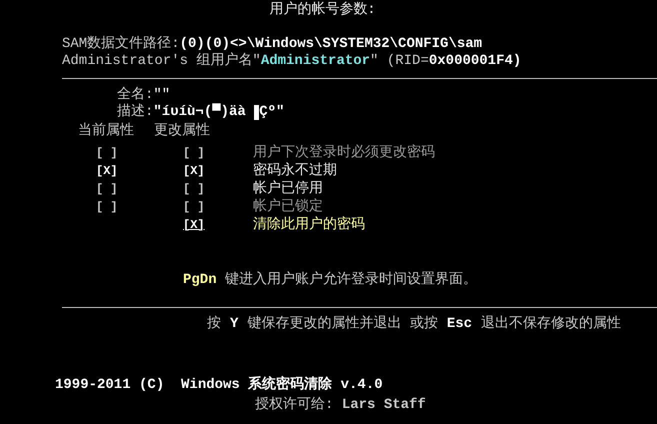 The height and width of the screenshot is (424, 657). What do you see at coordinates (214, 324) in the screenshot?
I see `instruction-text: 按` at bounding box center [214, 324].